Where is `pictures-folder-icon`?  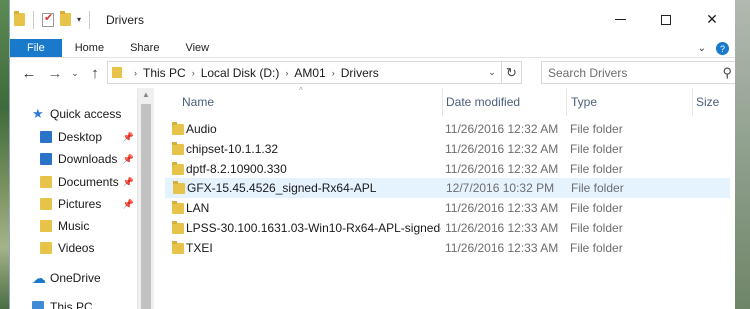 pictures-folder-icon is located at coordinates (46, 204).